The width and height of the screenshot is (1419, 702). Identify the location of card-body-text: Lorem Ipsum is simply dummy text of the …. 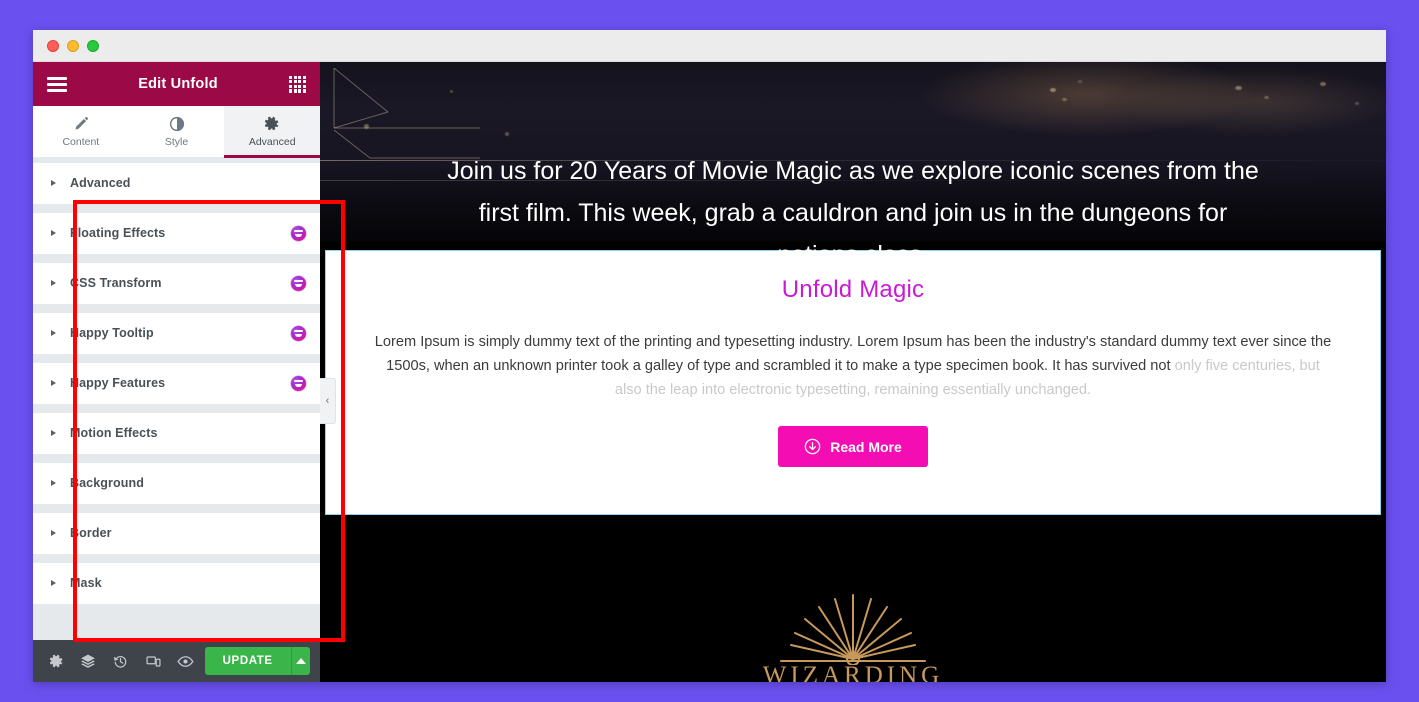
(853, 366).